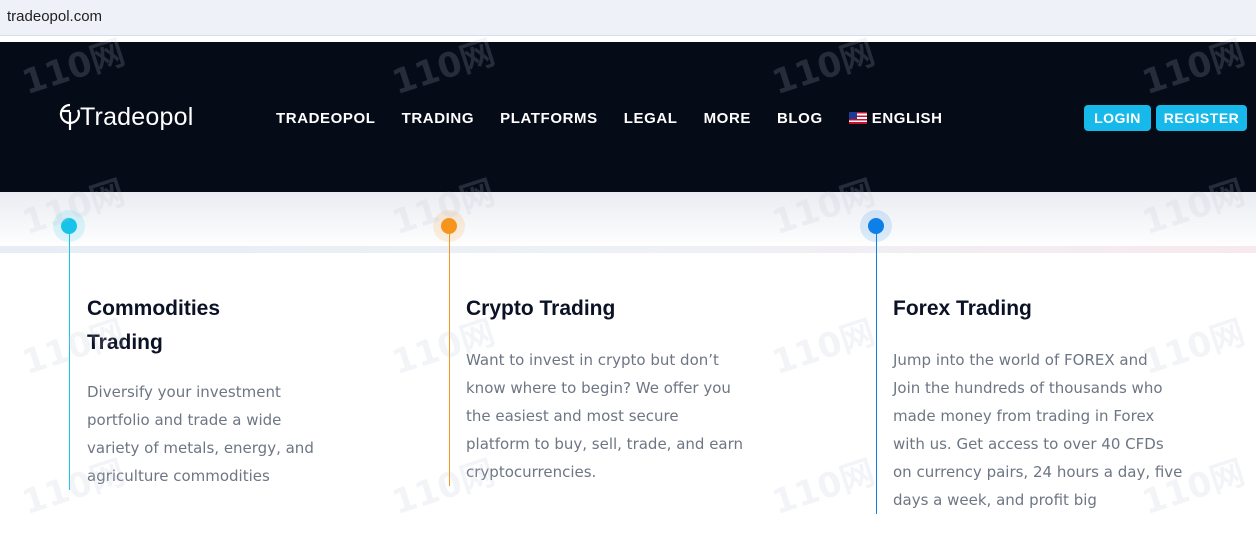 This screenshot has height=541, width=1256. What do you see at coordinates (184, 420) in the screenshot?
I see `commodities-text-line: portfolio and trade a wide` at bounding box center [184, 420].